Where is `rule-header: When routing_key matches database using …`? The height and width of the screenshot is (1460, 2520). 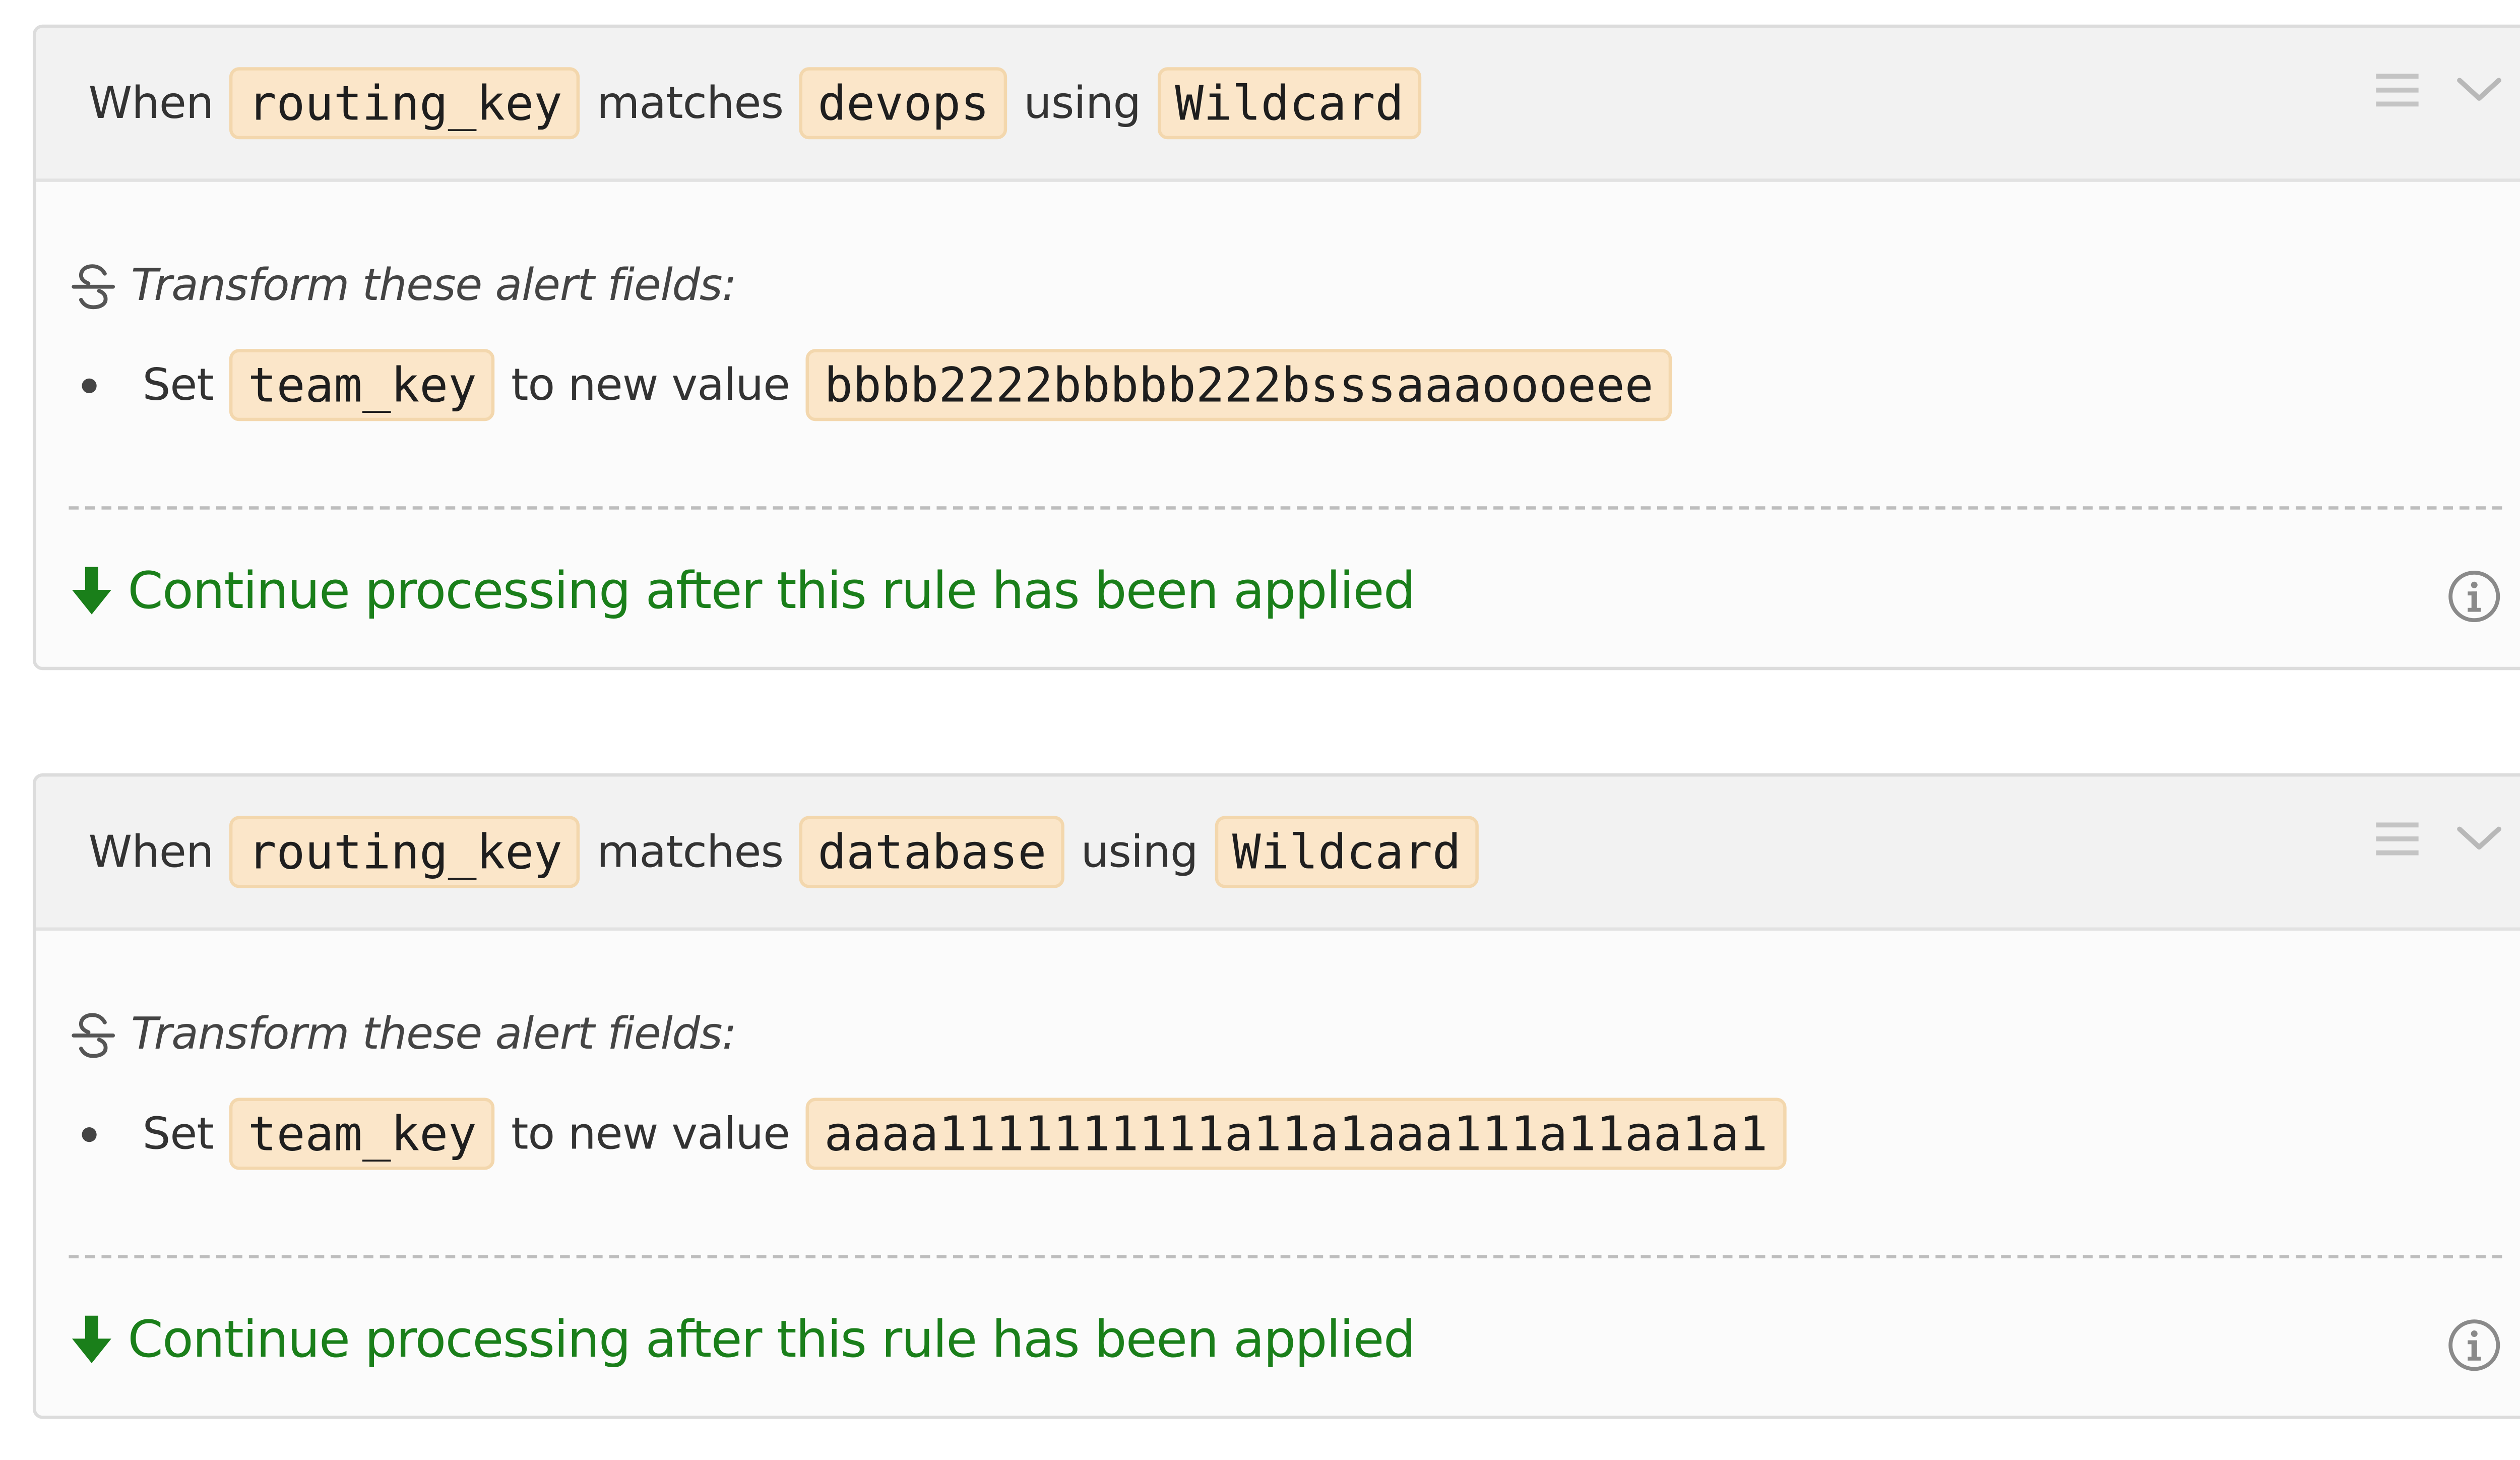 rule-header: When routing_key matches database using … is located at coordinates (1278, 853).